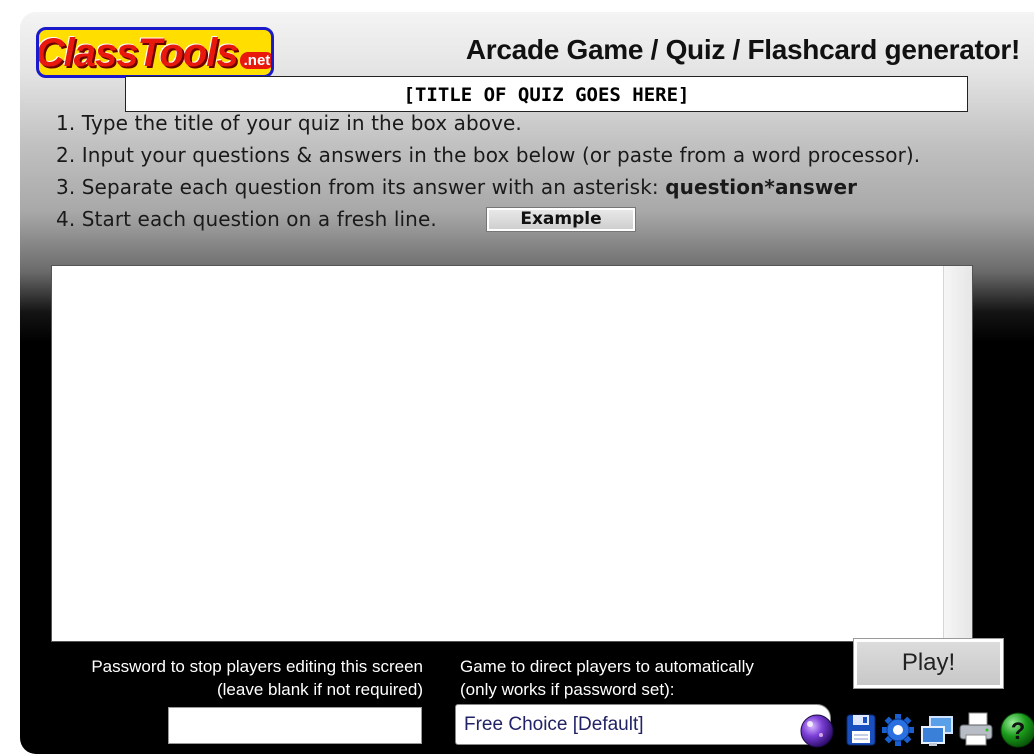  I want to click on screens-icon, so click(937, 729).